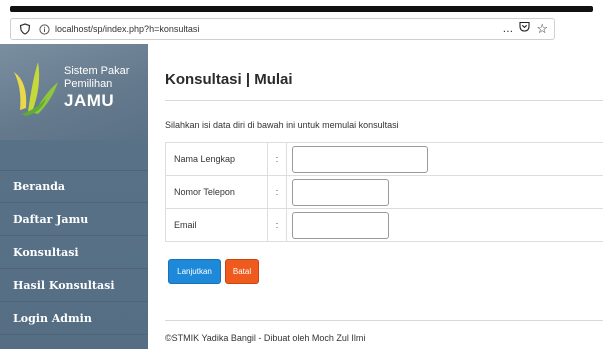  I want to click on form-row-phone: Nomor Telepon :, so click(384, 192).